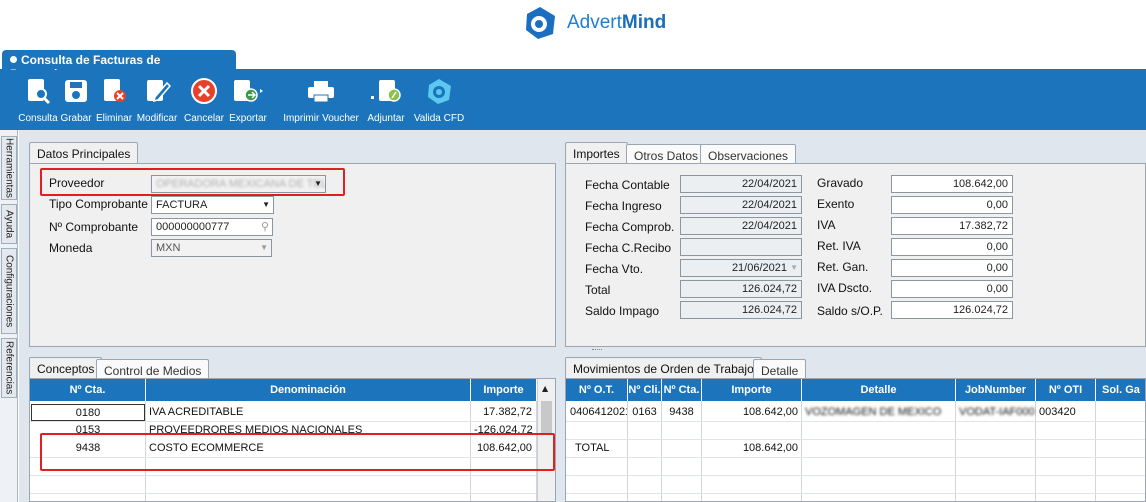 Image resolution: width=1146 pixels, height=502 pixels. What do you see at coordinates (1120, 390) in the screenshot?
I see `col-header-sol-ga: Sol. Ga` at bounding box center [1120, 390].